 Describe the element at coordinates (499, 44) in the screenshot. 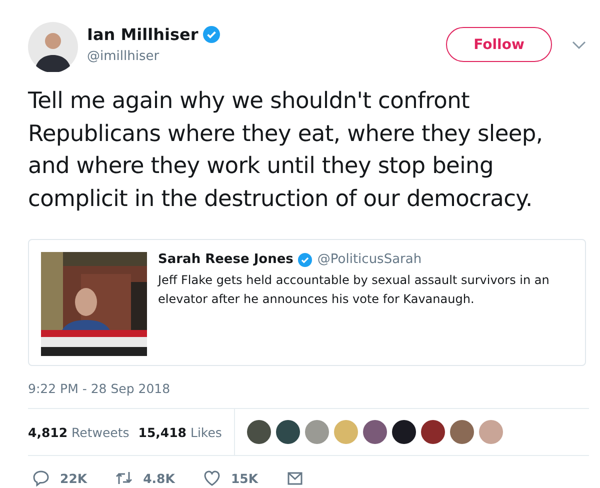

I see `follow-button: Follow` at that location.